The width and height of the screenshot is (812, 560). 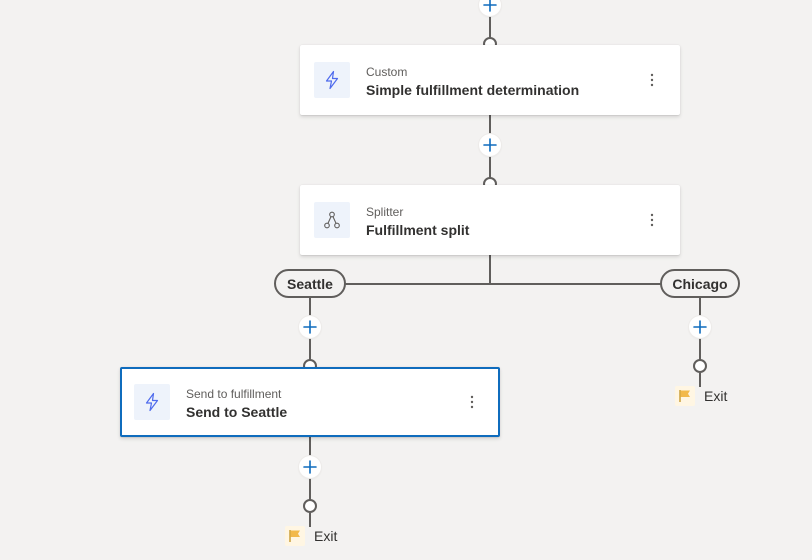 I want to click on step-name: Simple fulfillment determination, so click(x=473, y=90).